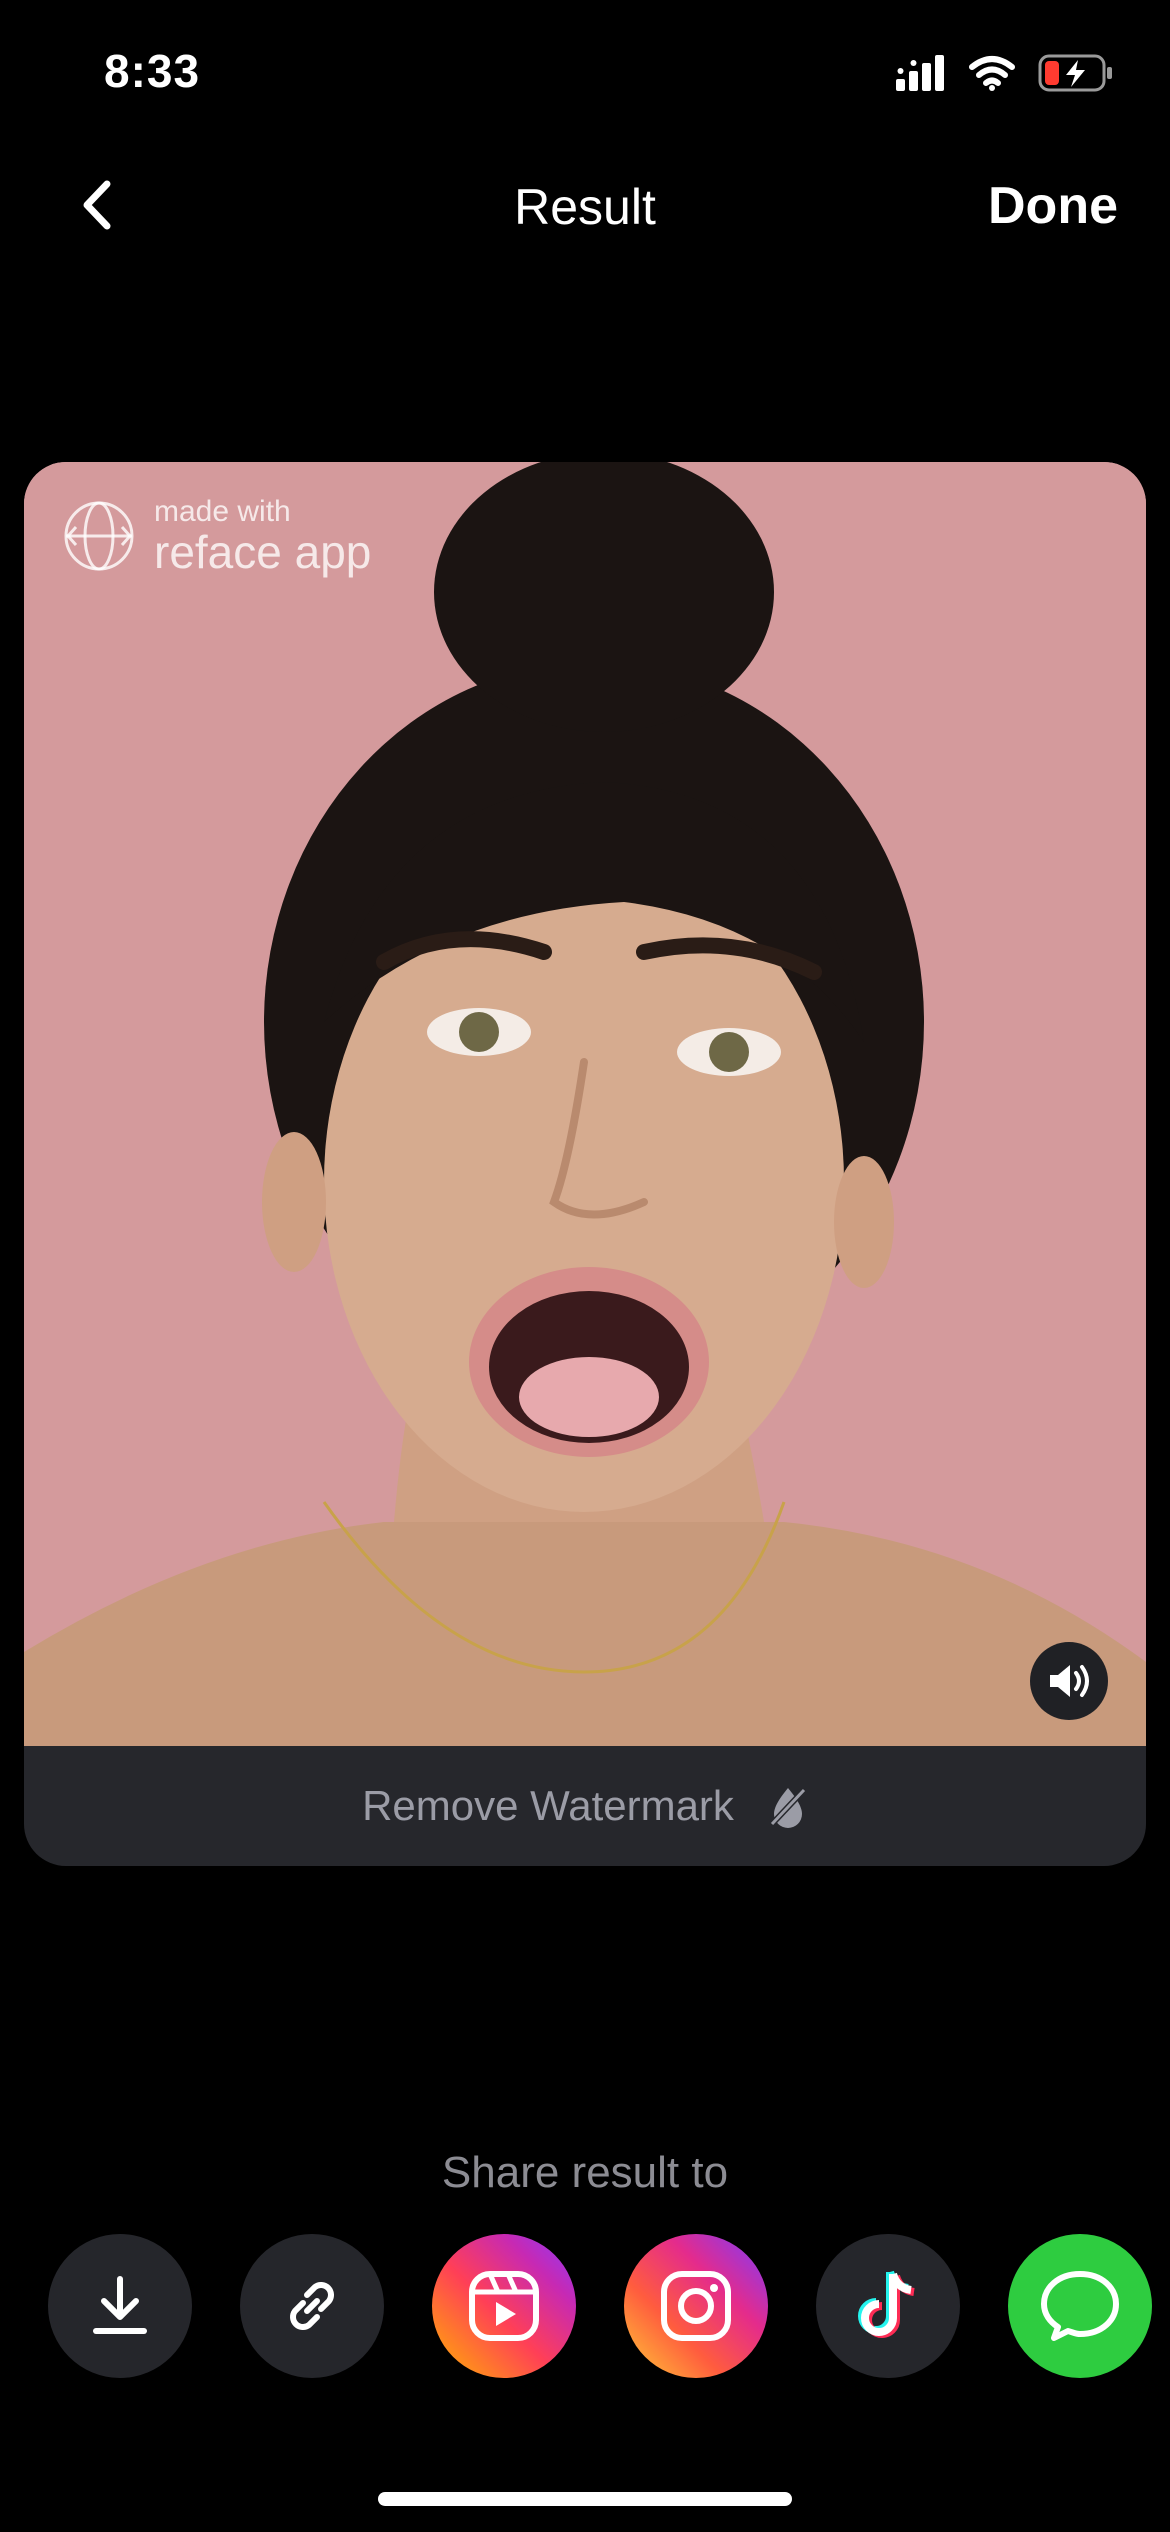 This screenshot has height=2532, width=1170. I want to click on instagram-reels-icon, so click(504, 2306).